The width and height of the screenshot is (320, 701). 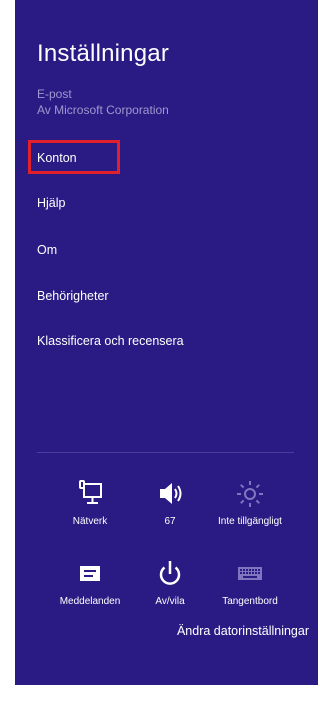 I want to click on power-icon, so click(x=170, y=573).